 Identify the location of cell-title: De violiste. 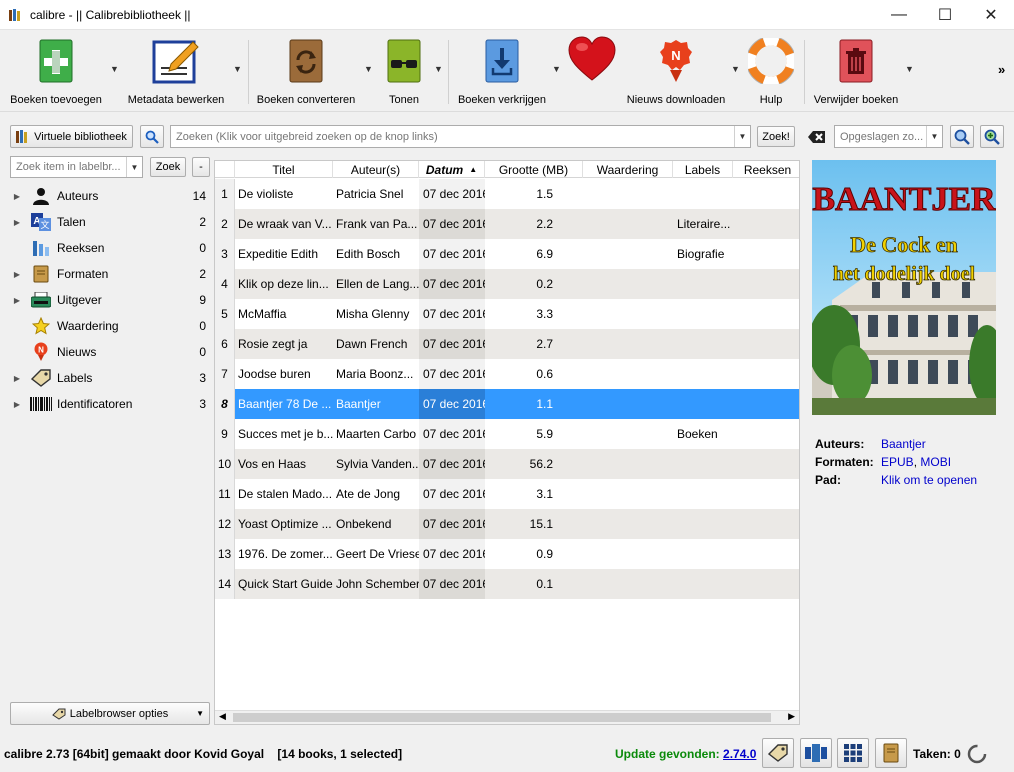
(285, 194).